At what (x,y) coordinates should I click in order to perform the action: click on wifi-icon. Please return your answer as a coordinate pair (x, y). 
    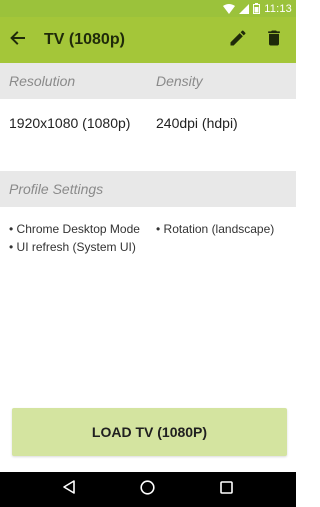
    Looking at the image, I should click on (229, 8).